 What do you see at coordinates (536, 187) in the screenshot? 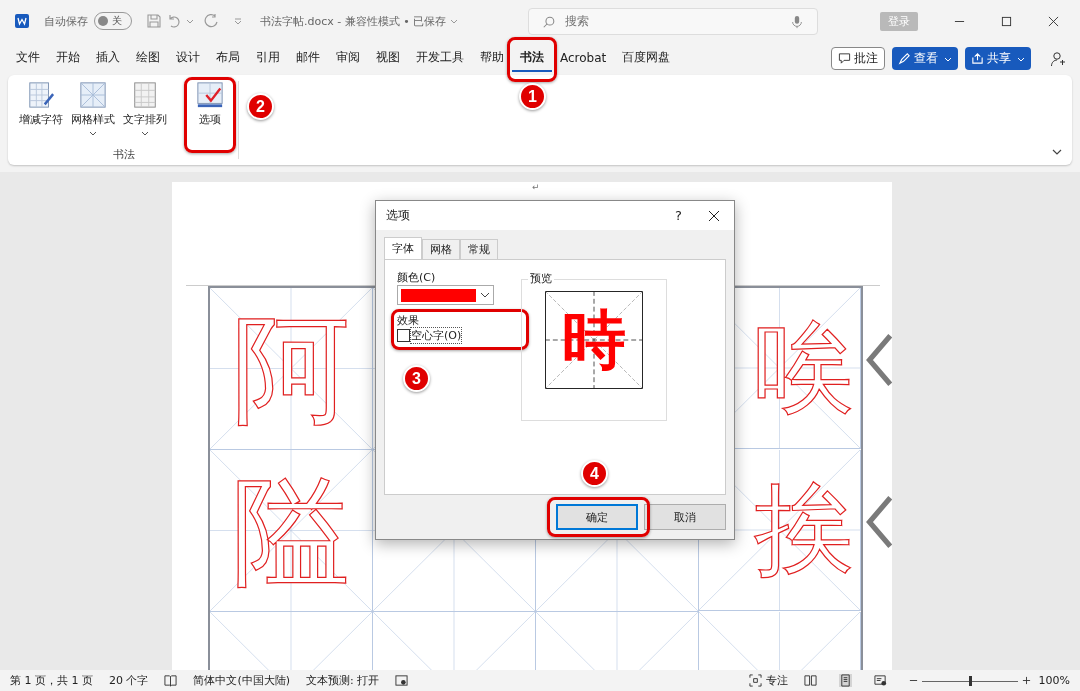
I see `paragraph-mark: ↵` at bounding box center [536, 187].